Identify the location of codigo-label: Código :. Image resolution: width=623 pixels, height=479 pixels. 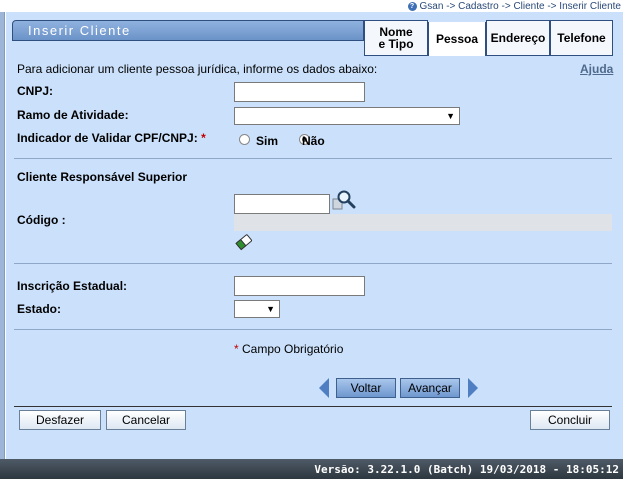
(41, 220).